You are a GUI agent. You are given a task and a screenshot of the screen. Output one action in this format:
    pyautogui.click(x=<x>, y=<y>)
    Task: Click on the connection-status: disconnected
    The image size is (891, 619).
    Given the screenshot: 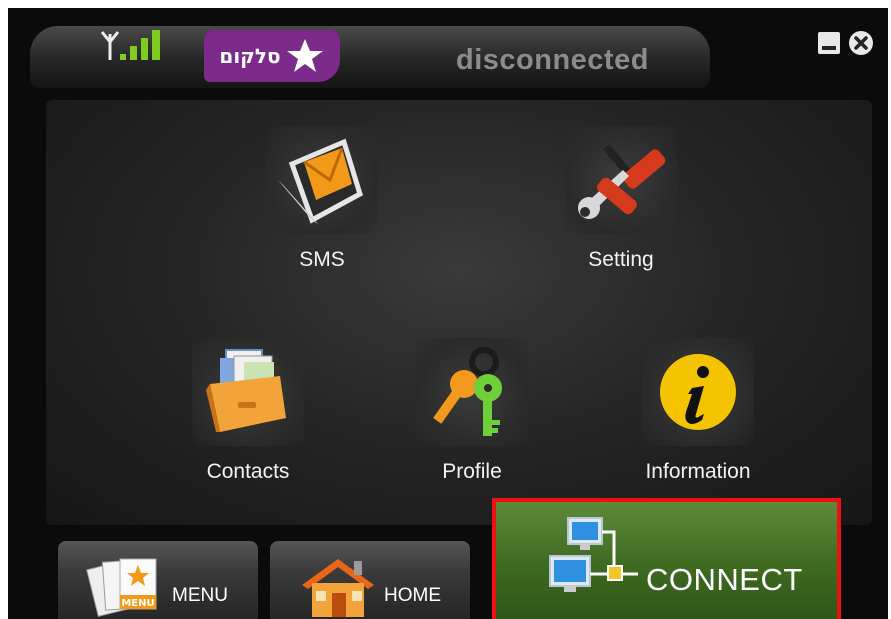 What is the action you would take?
    pyautogui.click(x=552, y=60)
    